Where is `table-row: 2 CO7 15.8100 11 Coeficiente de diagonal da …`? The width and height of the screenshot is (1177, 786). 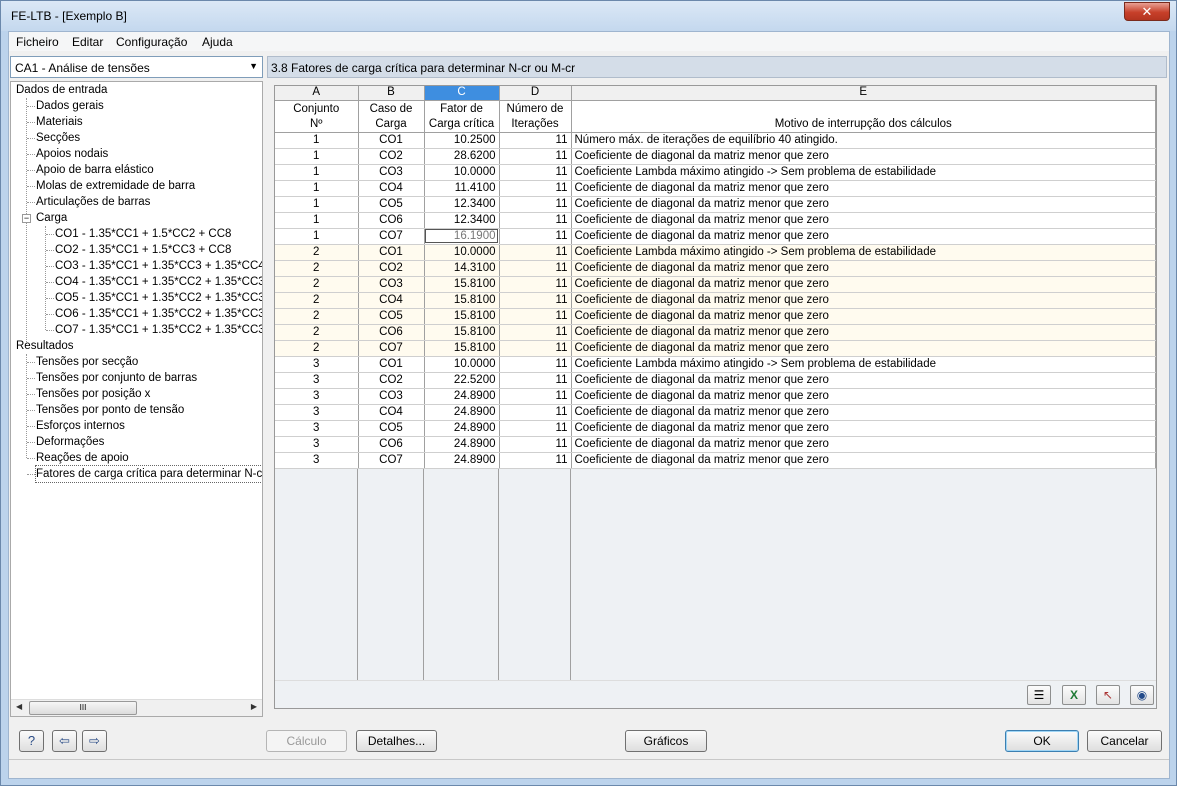 table-row: 2 CO7 15.8100 11 Coeficiente de diagonal da … is located at coordinates (715, 348).